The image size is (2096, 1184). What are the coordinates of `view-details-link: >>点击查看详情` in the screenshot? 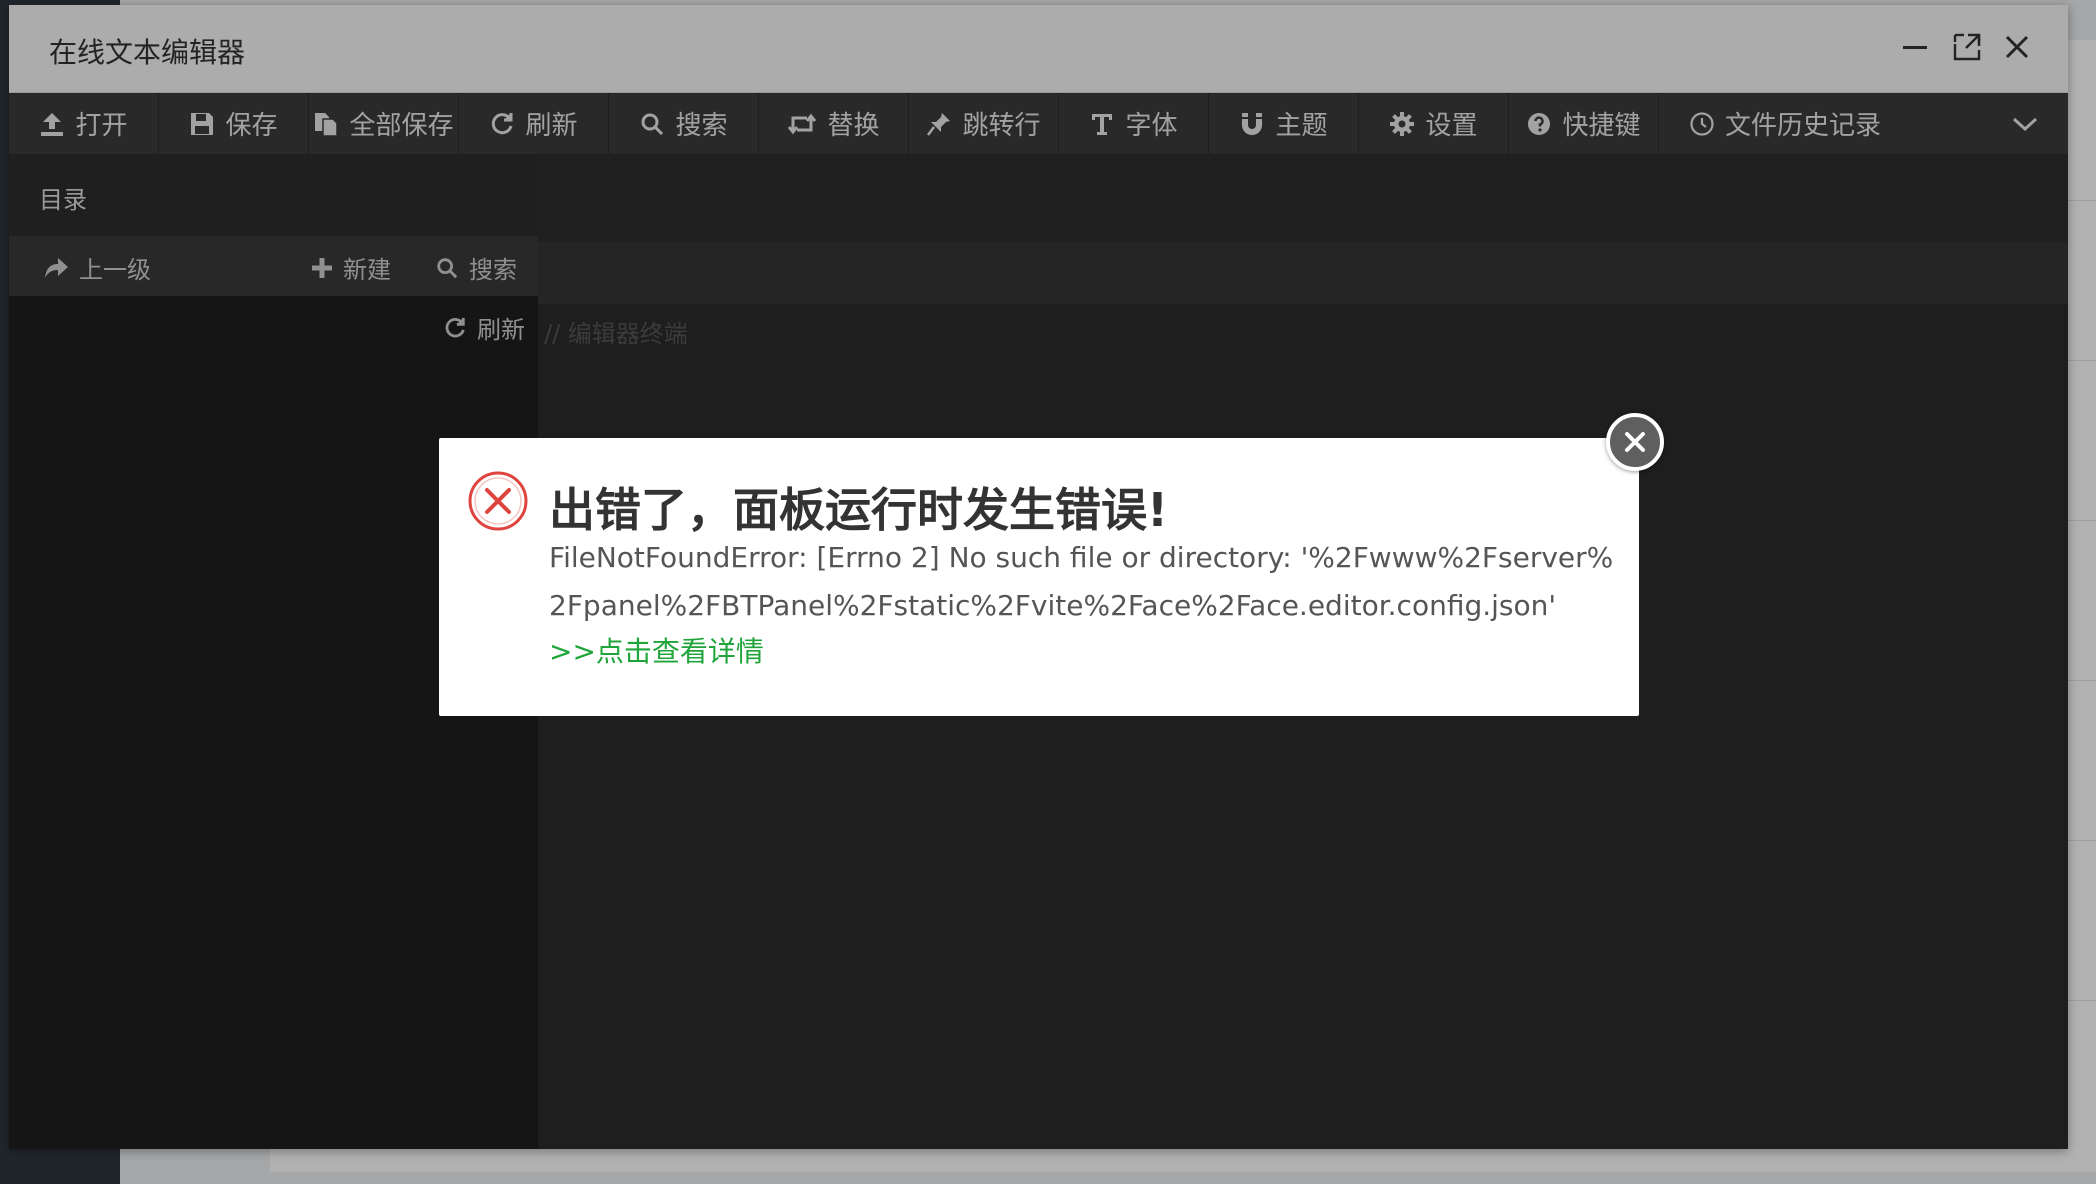 It's located at (656, 650).